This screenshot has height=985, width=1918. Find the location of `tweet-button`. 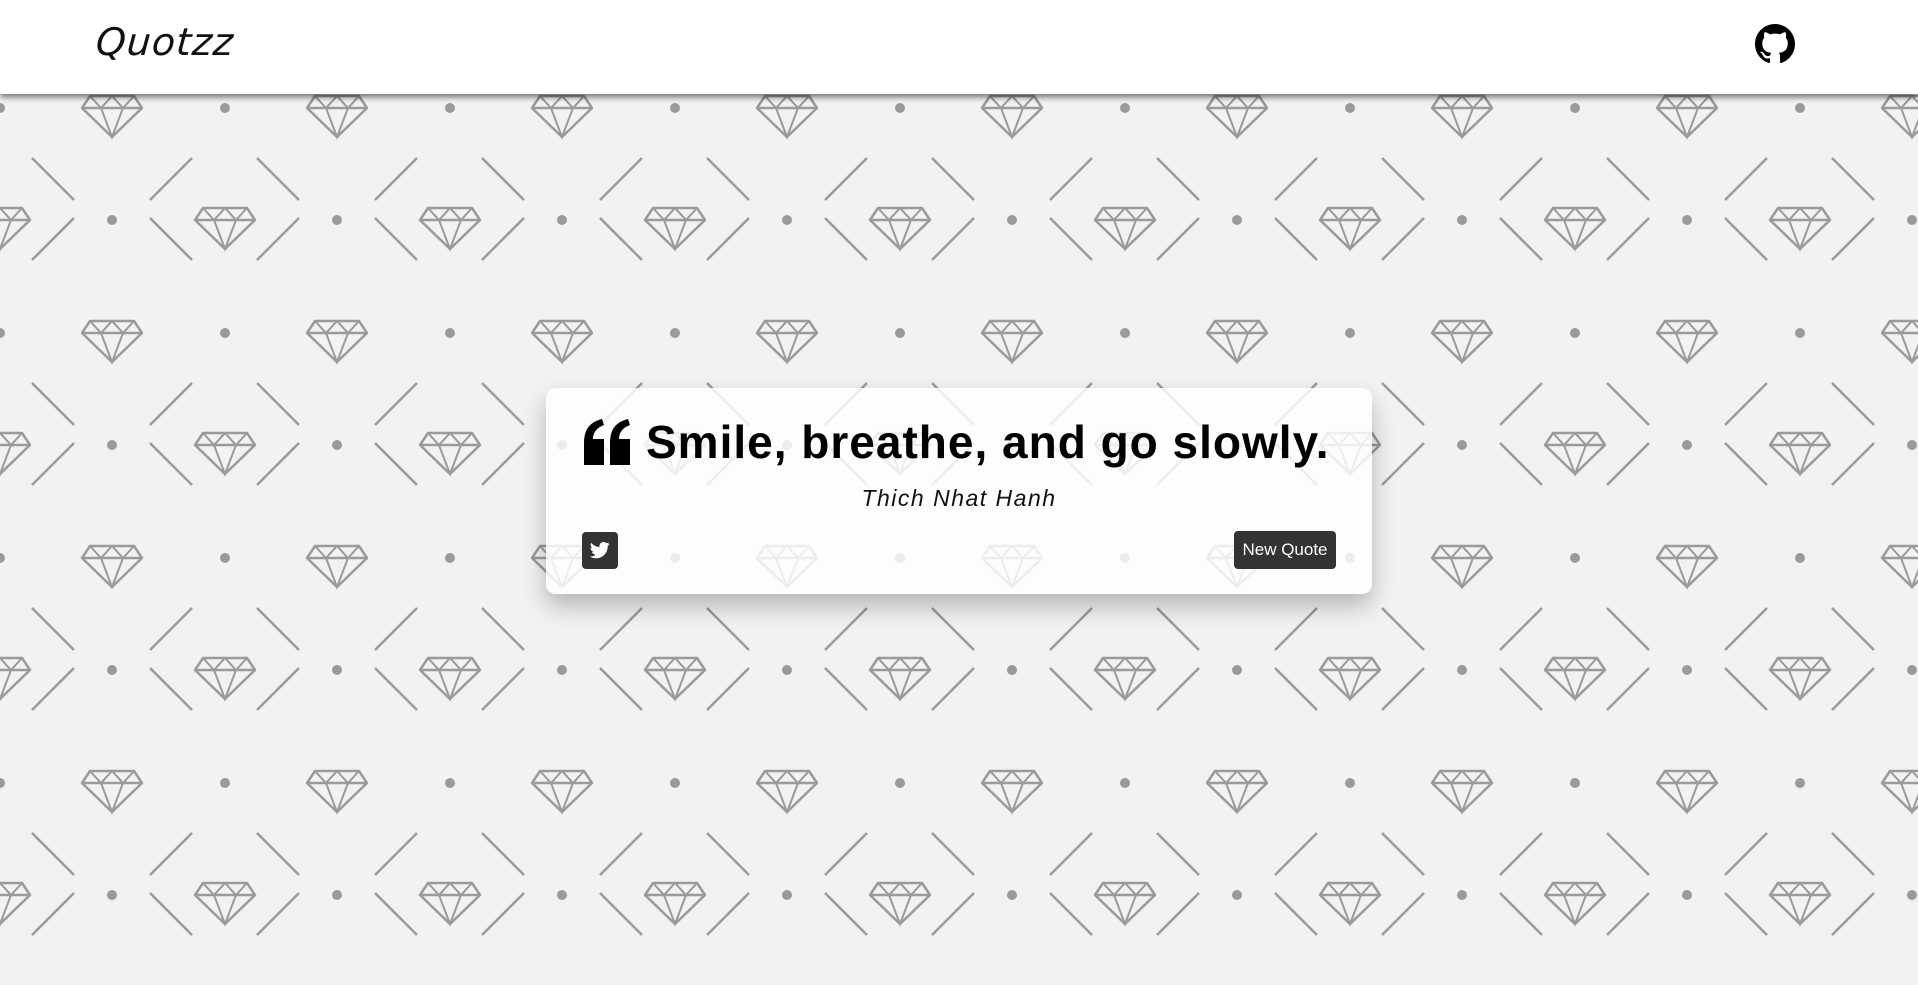

tweet-button is located at coordinates (600, 550).